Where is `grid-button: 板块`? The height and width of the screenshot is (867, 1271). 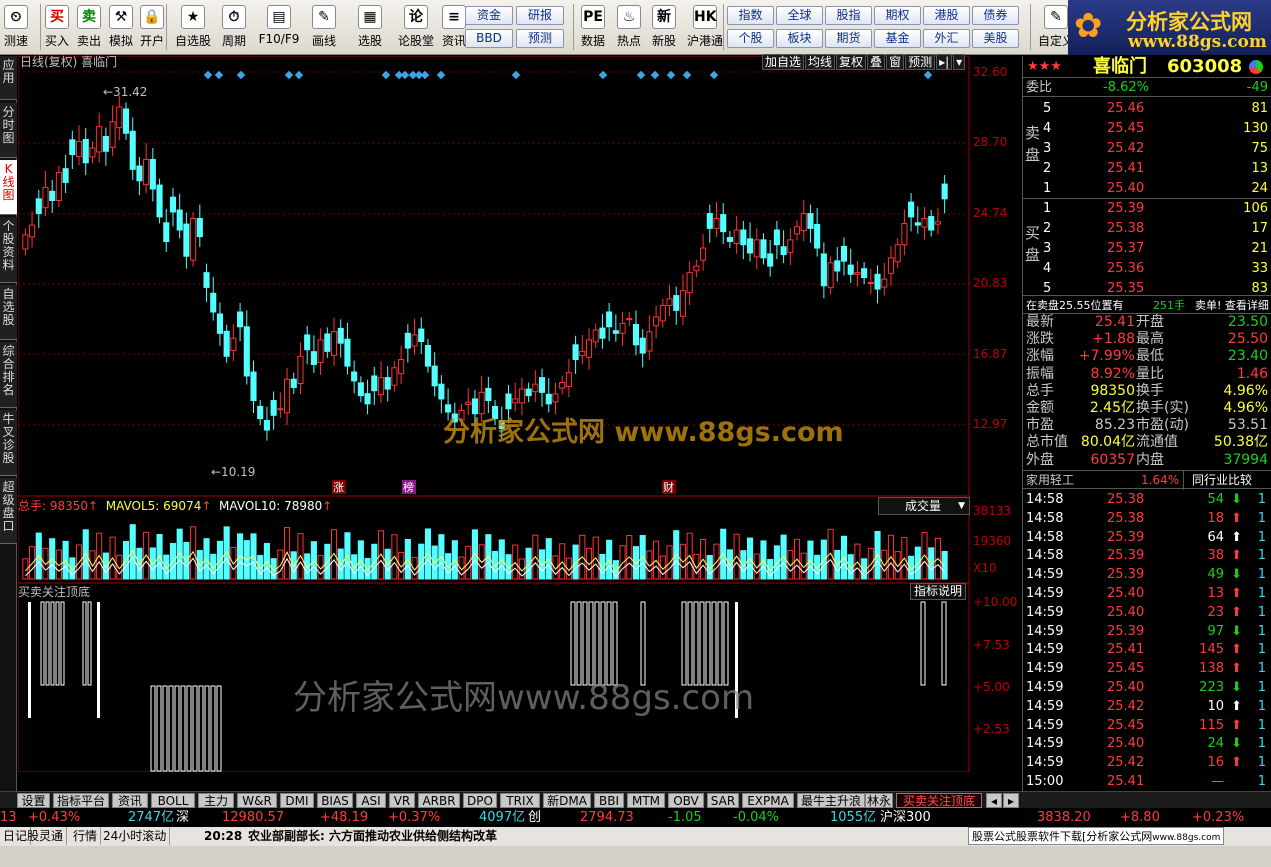
grid-button: 板块 is located at coordinates (799, 38).